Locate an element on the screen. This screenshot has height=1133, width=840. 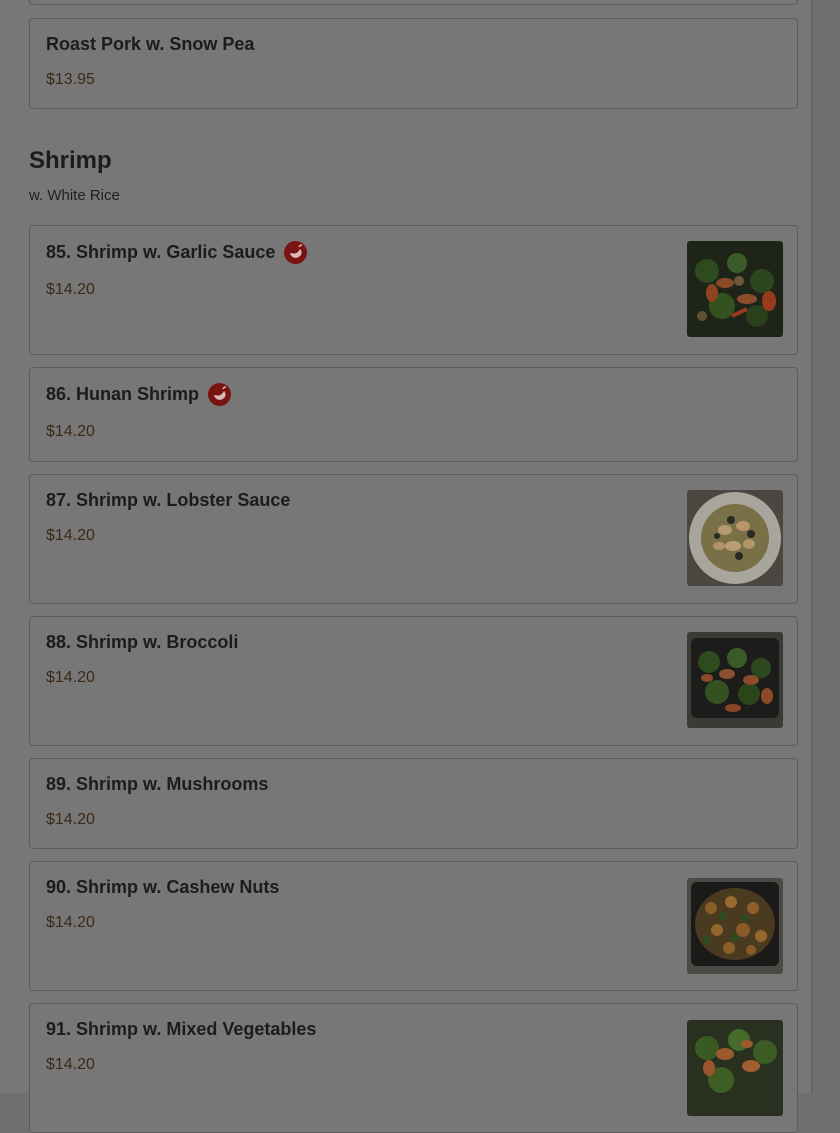
broccoli-shrimp-photo is located at coordinates (735, 680).